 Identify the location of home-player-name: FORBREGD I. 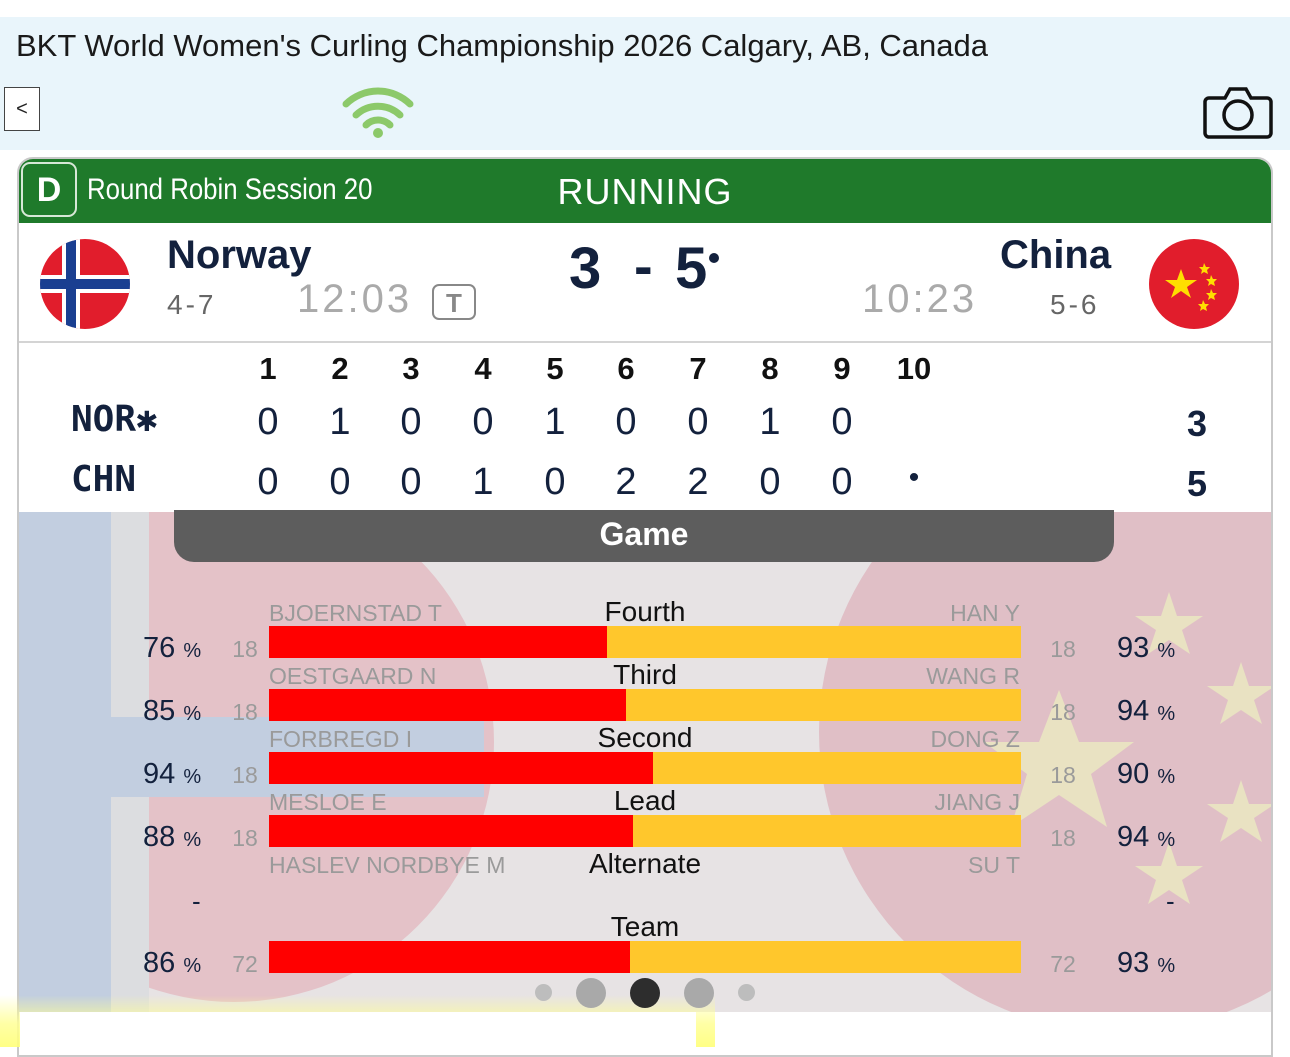
(341, 739).